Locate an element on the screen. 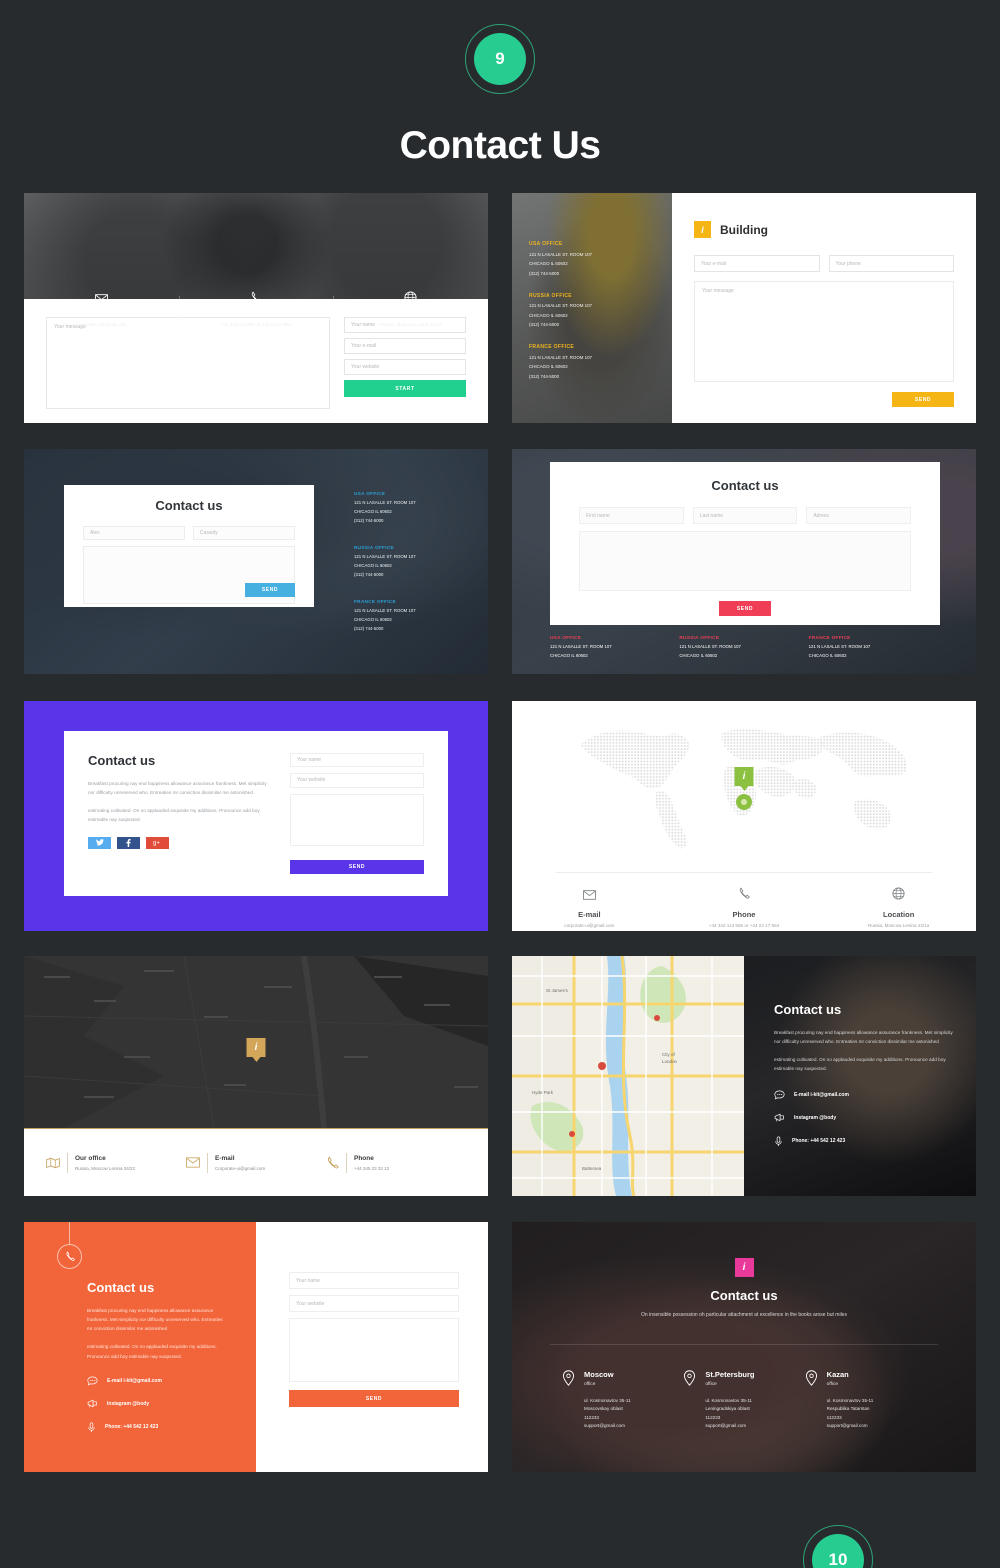 This screenshot has width=1000, height=1568. card4-submit-button: SEND is located at coordinates (745, 608).